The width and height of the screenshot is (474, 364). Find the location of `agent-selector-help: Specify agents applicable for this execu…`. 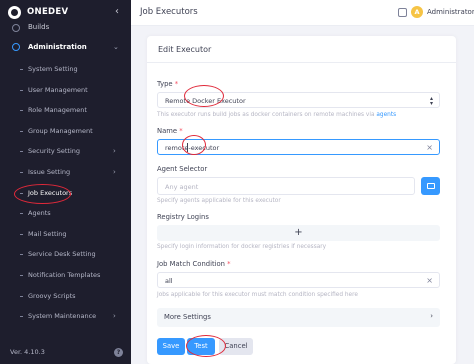

agent-selector-help: Specify agents applicable for this execu… is located at coordinates (219, 201).